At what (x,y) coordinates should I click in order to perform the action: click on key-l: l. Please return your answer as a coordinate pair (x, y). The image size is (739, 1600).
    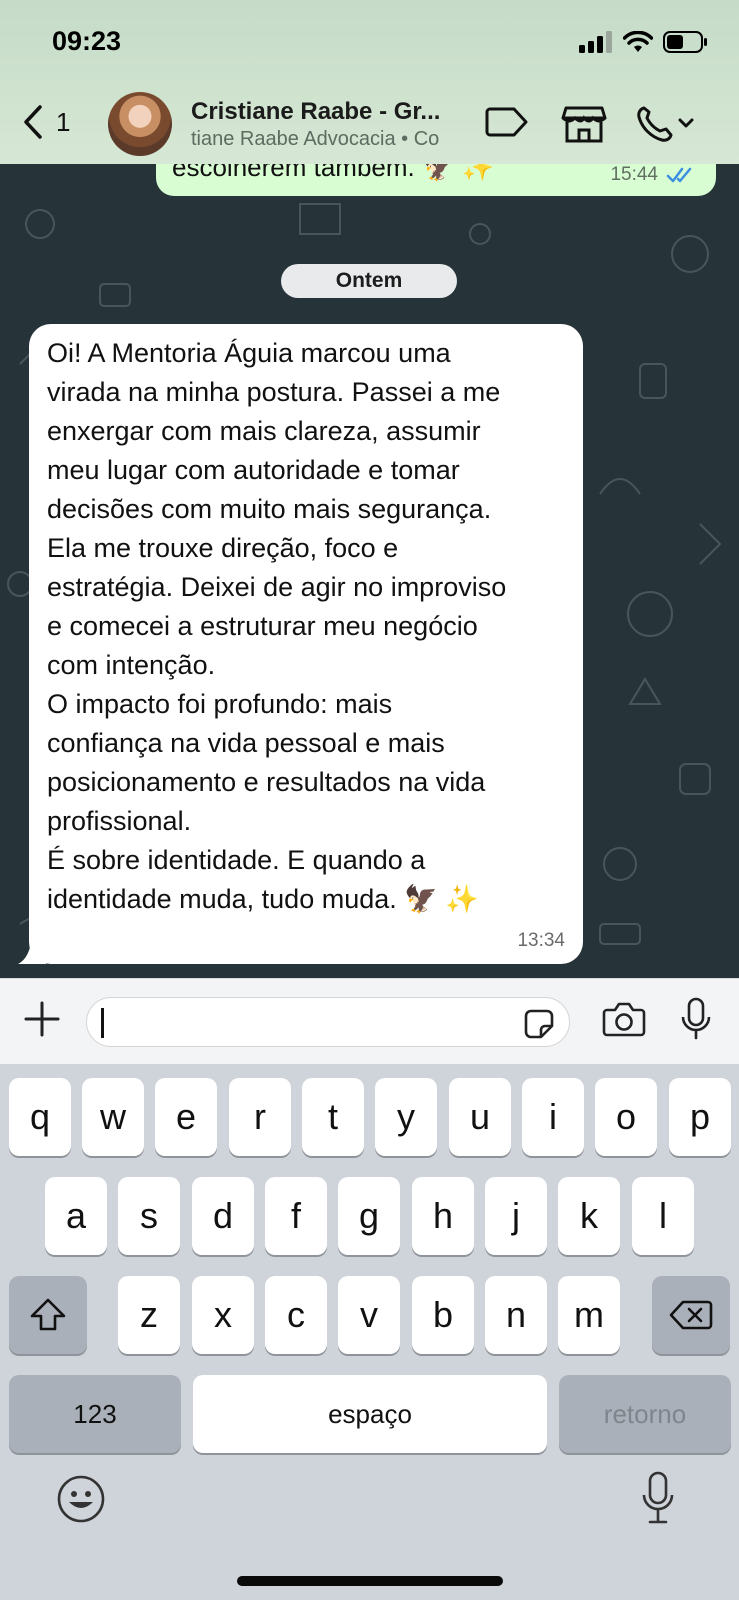
    Looking at the image, I should click on (663, 1216).